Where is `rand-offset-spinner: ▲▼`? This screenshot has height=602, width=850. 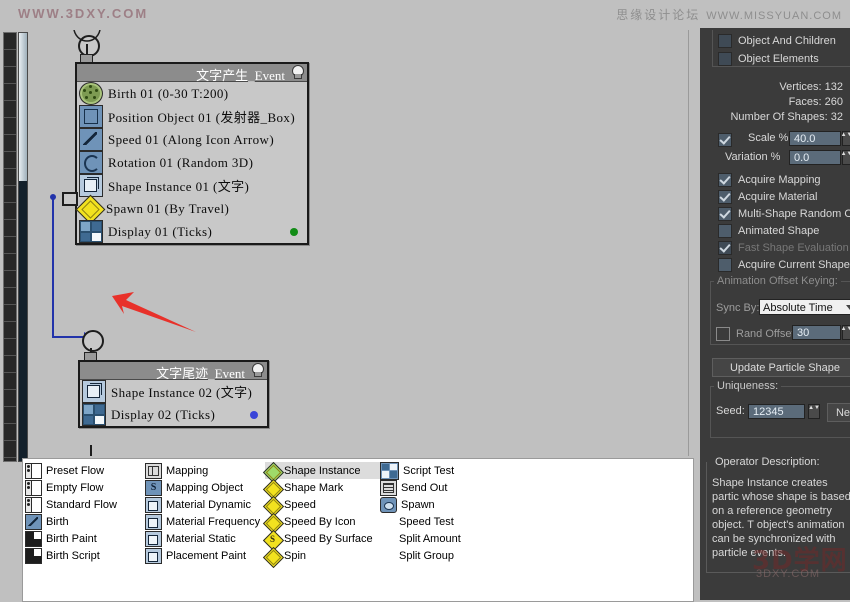
rand-offset-spinner: ▲▼ is located at coordinates (845, 332).